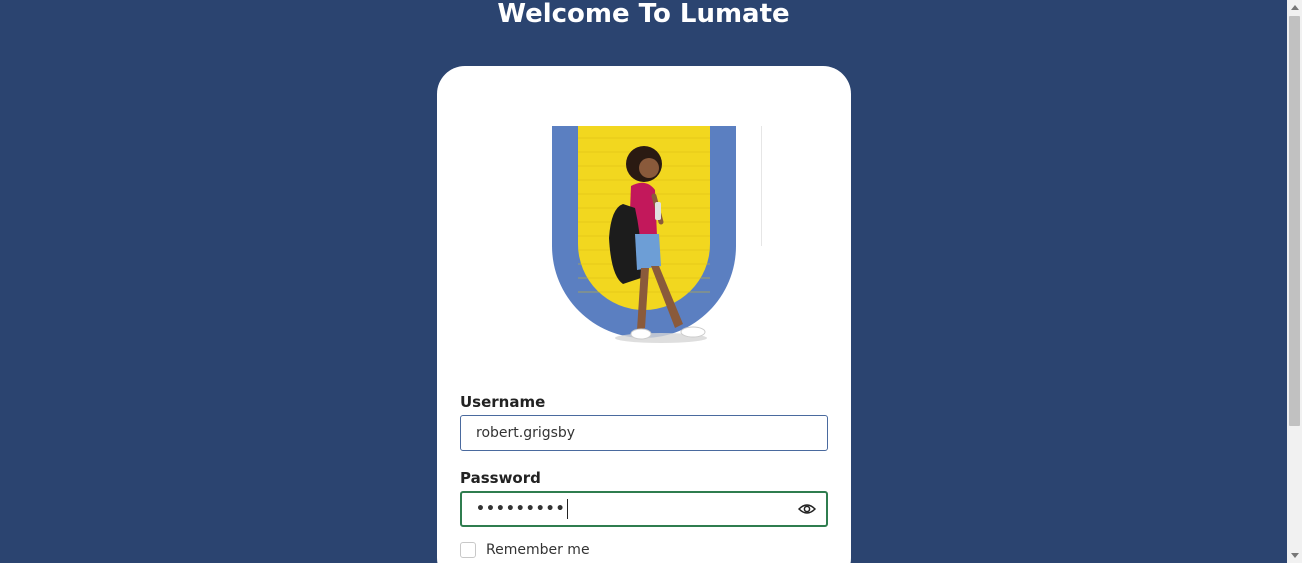  Describe the element at coordinates (567, 509) in the screenshot. I see `text-caret` at that location.